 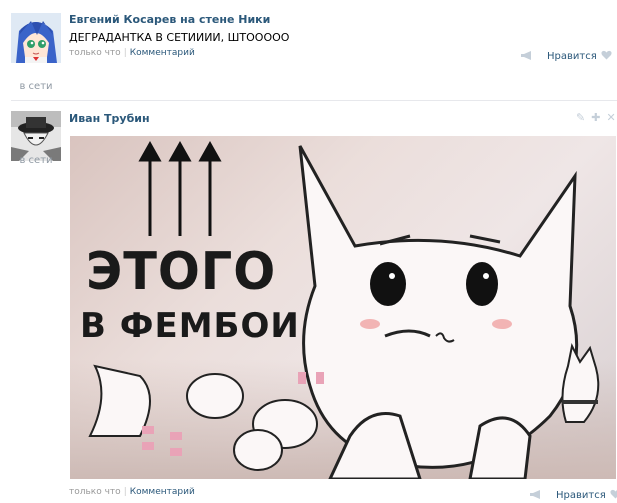 What do you see at coordinates (179, 37) in the screenshot?
I see `post-text: ДЕГРАДАНТКА В СЕТИИИИ, ШТООООО` at bounding box center [179, 37].